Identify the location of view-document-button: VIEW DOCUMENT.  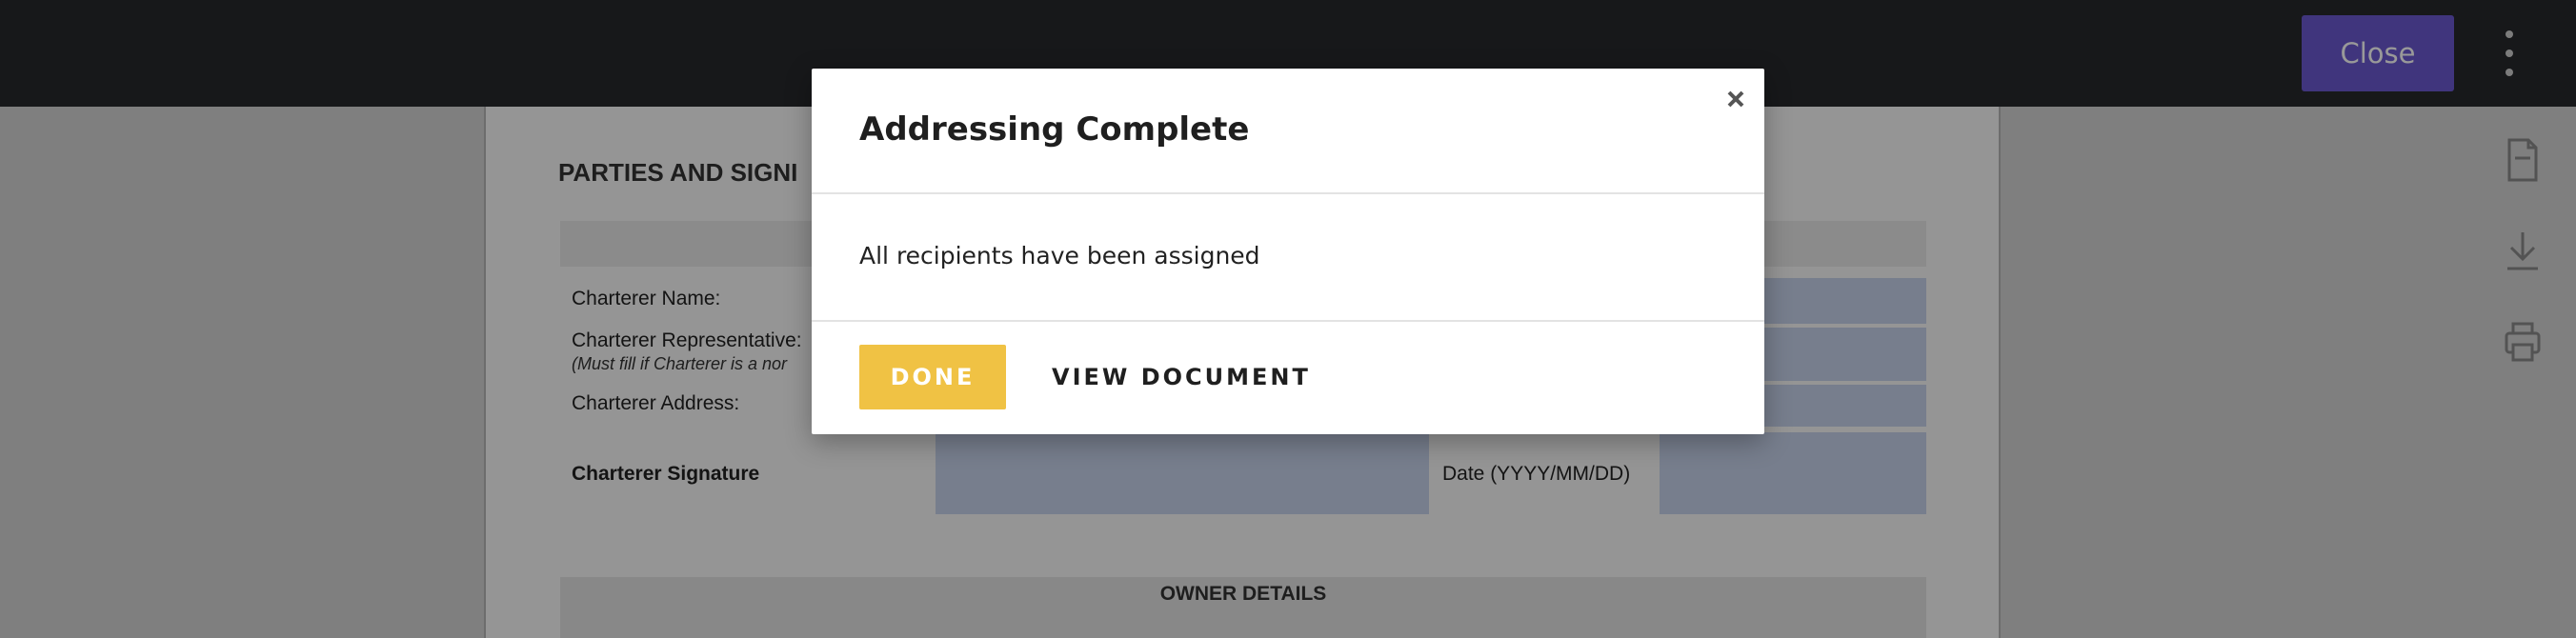
(1181, 377).